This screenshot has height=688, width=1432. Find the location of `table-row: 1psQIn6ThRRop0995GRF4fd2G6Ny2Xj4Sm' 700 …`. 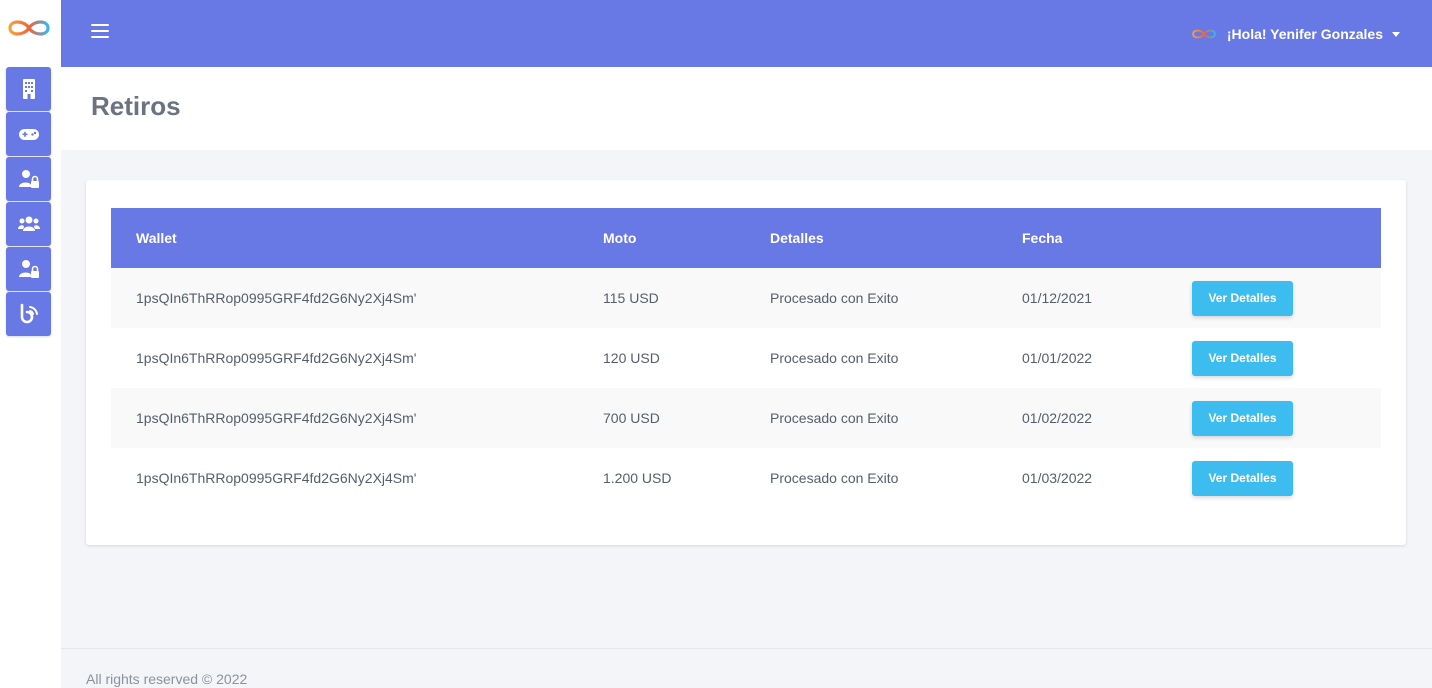

table-row: 1psQIn6ThRRop0995GRF4fd2G6Ny2Xj4Sm' 700 … is located at coordinates (746, 418).